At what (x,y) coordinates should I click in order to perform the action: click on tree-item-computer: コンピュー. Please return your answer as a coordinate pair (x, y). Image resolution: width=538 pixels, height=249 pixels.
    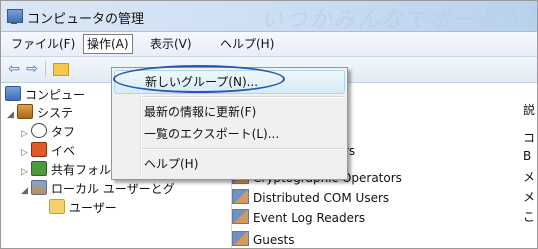
    Looking at the image, I should click on (45, 95).